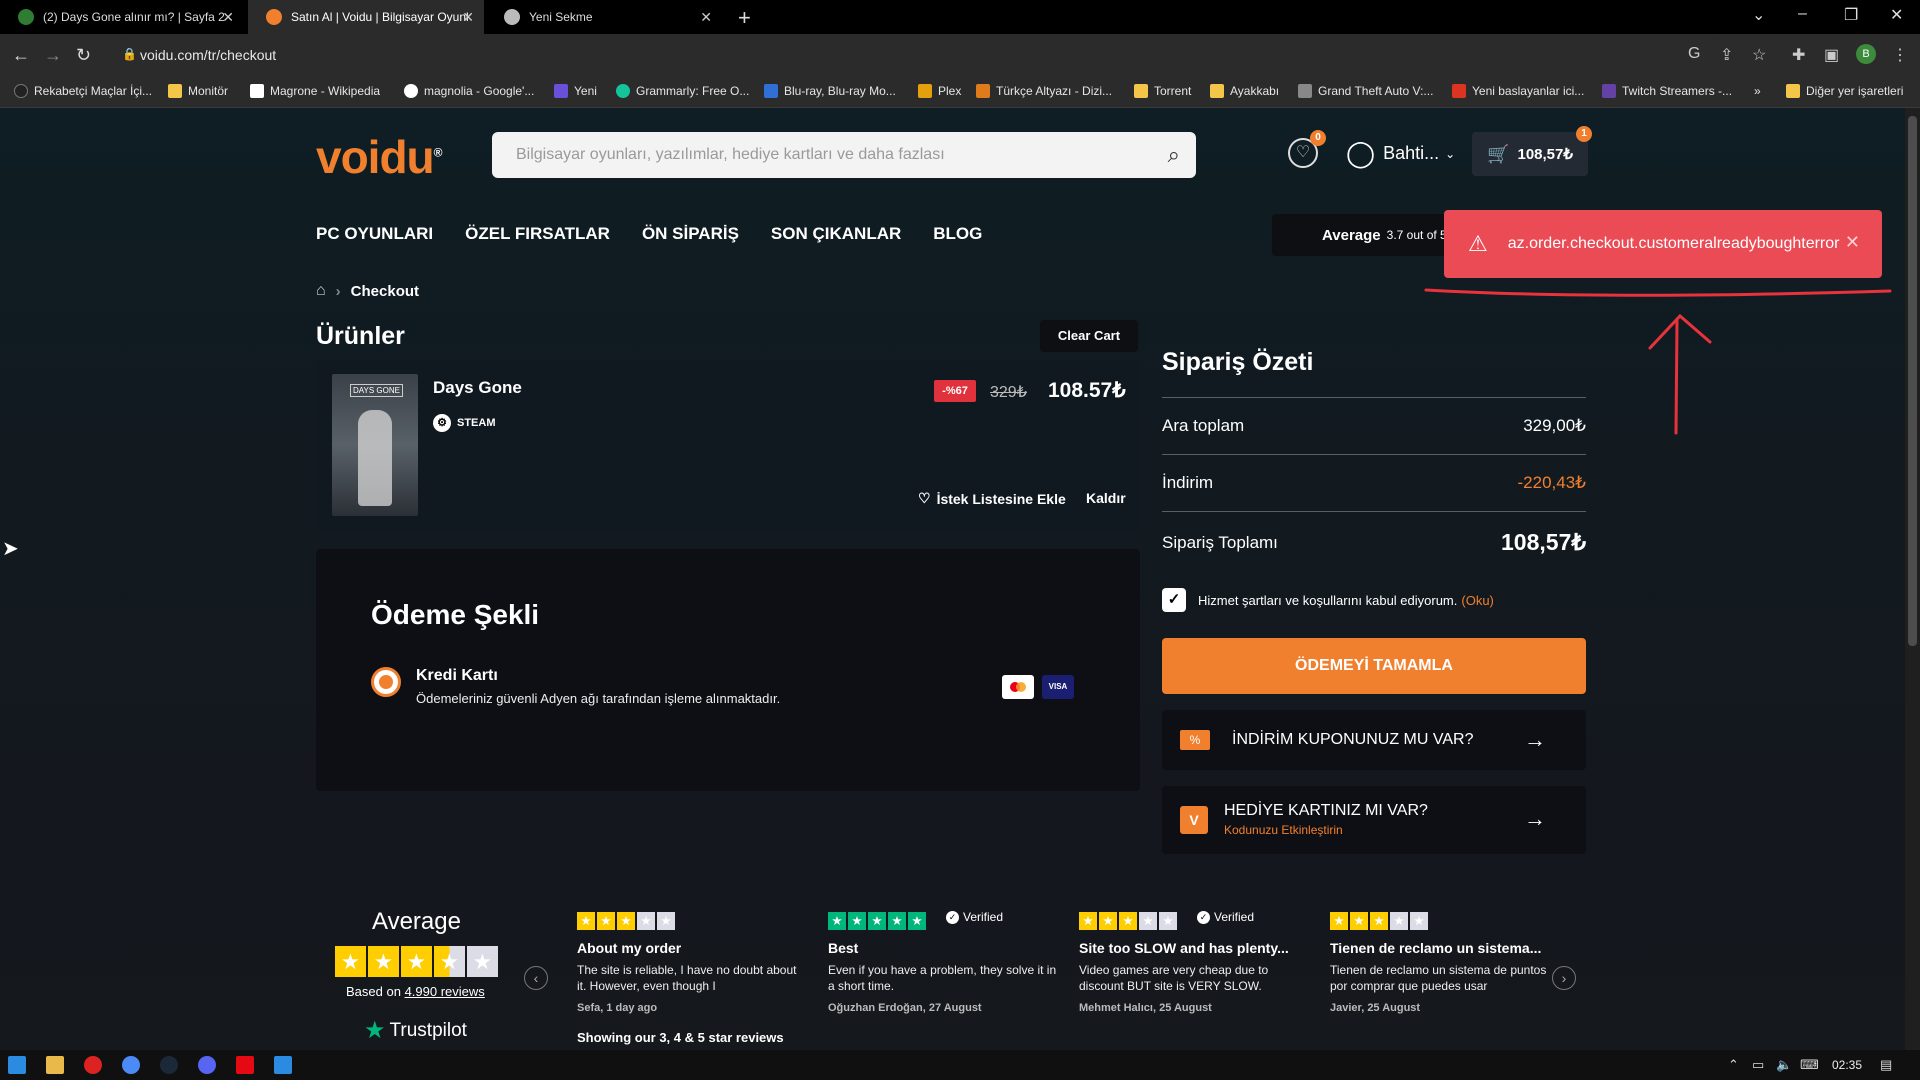 The height and width of the screenshot is (1080, 1920). Describe the element at coordinates (283, 1065) in the screenshot. I see `app-icon` at that location.